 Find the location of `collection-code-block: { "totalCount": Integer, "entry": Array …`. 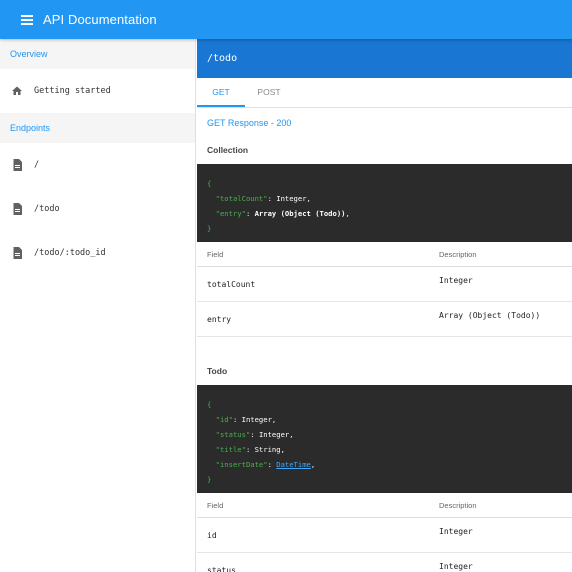

collection-code-block: { "totalCount": Integer, "entry": Array … is located at coordinates (384, 203).